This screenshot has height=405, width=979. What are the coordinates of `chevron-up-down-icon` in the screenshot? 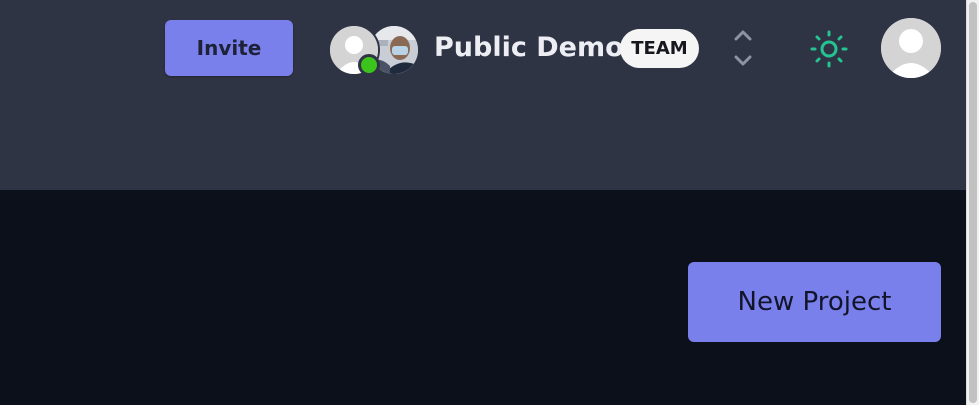 It's located at (743, 48).